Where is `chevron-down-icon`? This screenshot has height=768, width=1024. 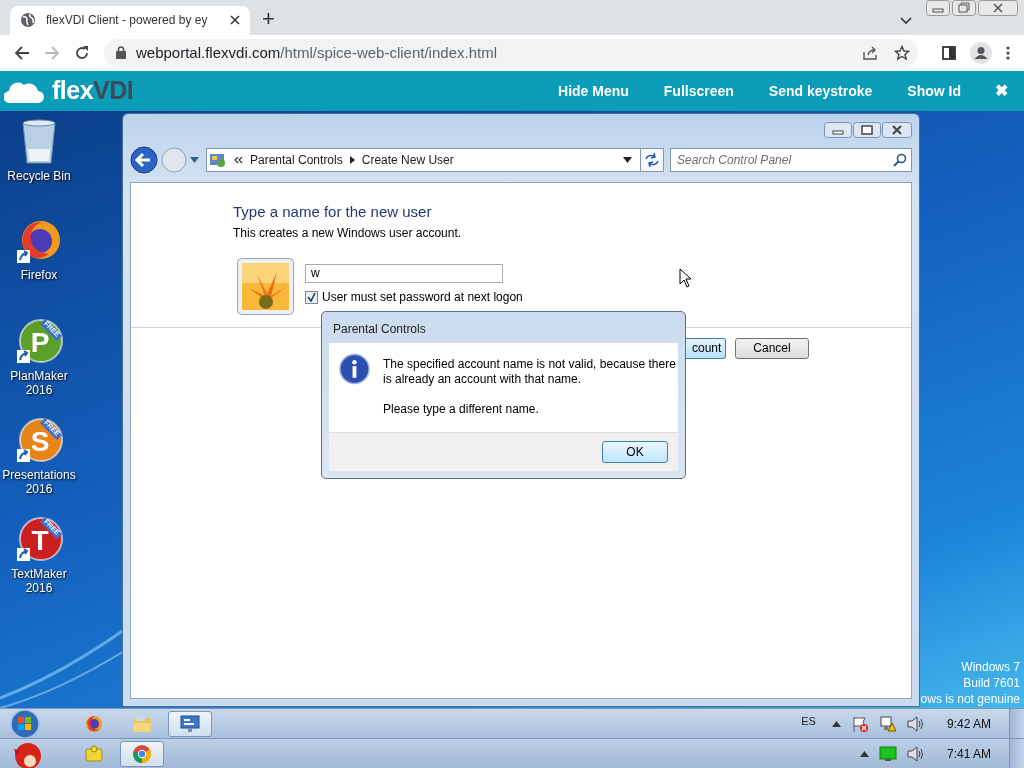 chevron-down-icon is located at coordinates (906, 20).